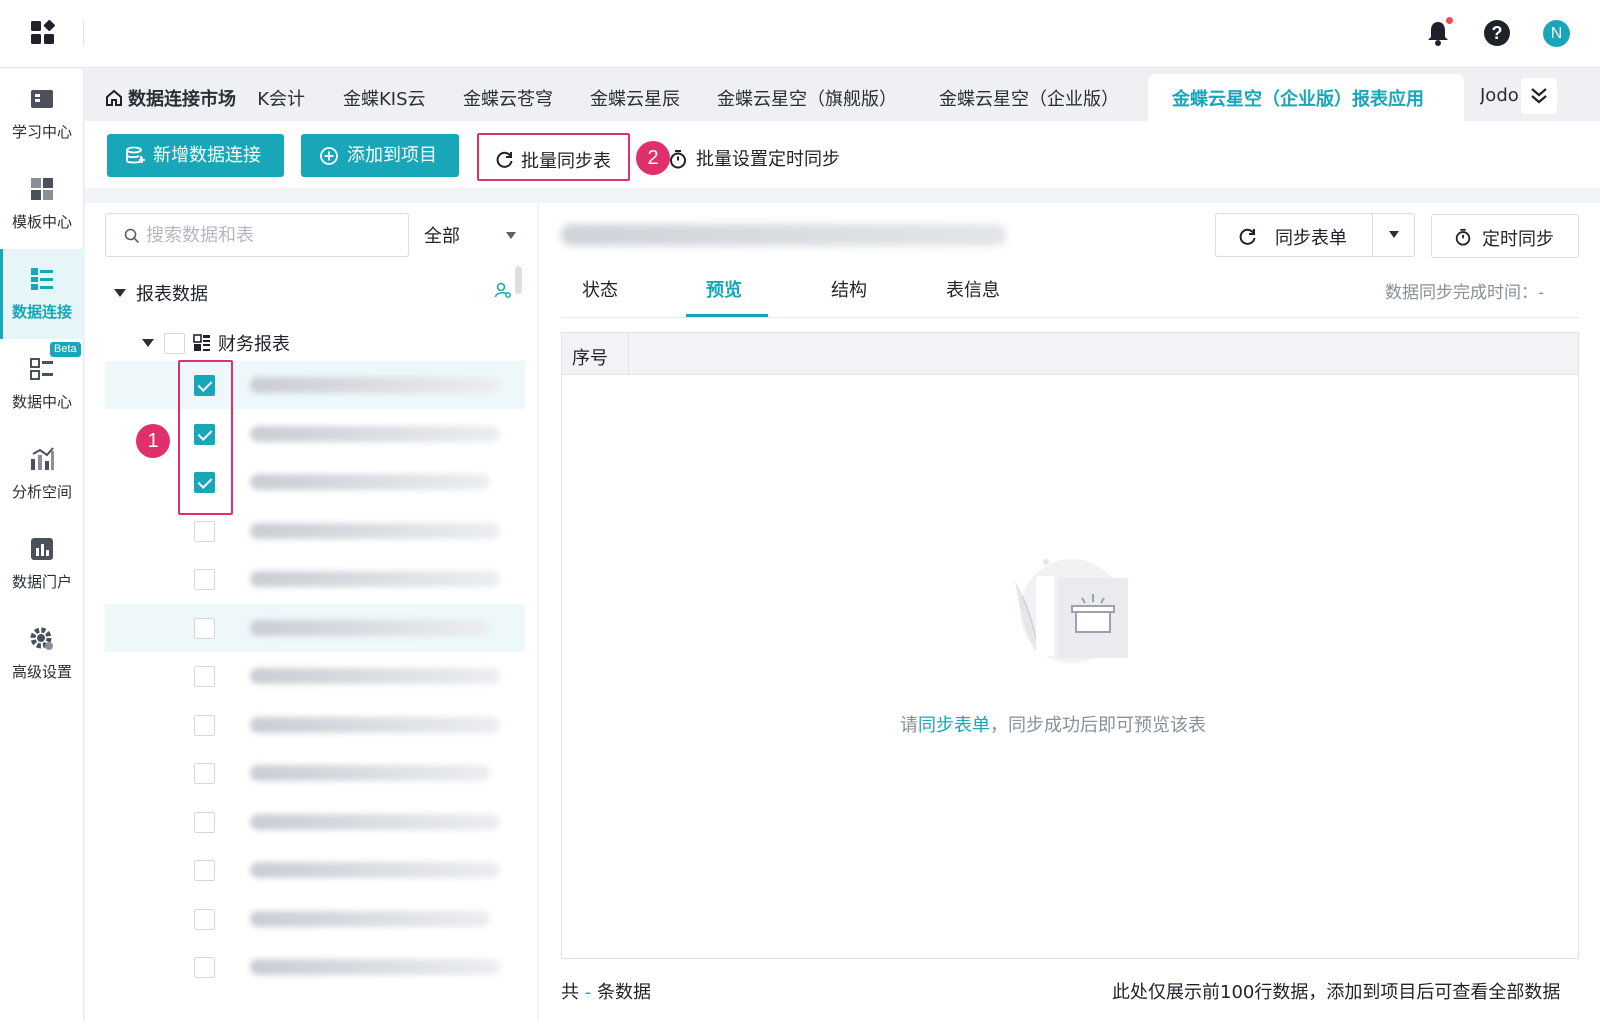 The width and height of the screenshot is (1600, 1021). What do you see at coordinates (606, 991) in the screenshot?
I see `record-count: 共 - 条数据` at bounding box center [606, 991].